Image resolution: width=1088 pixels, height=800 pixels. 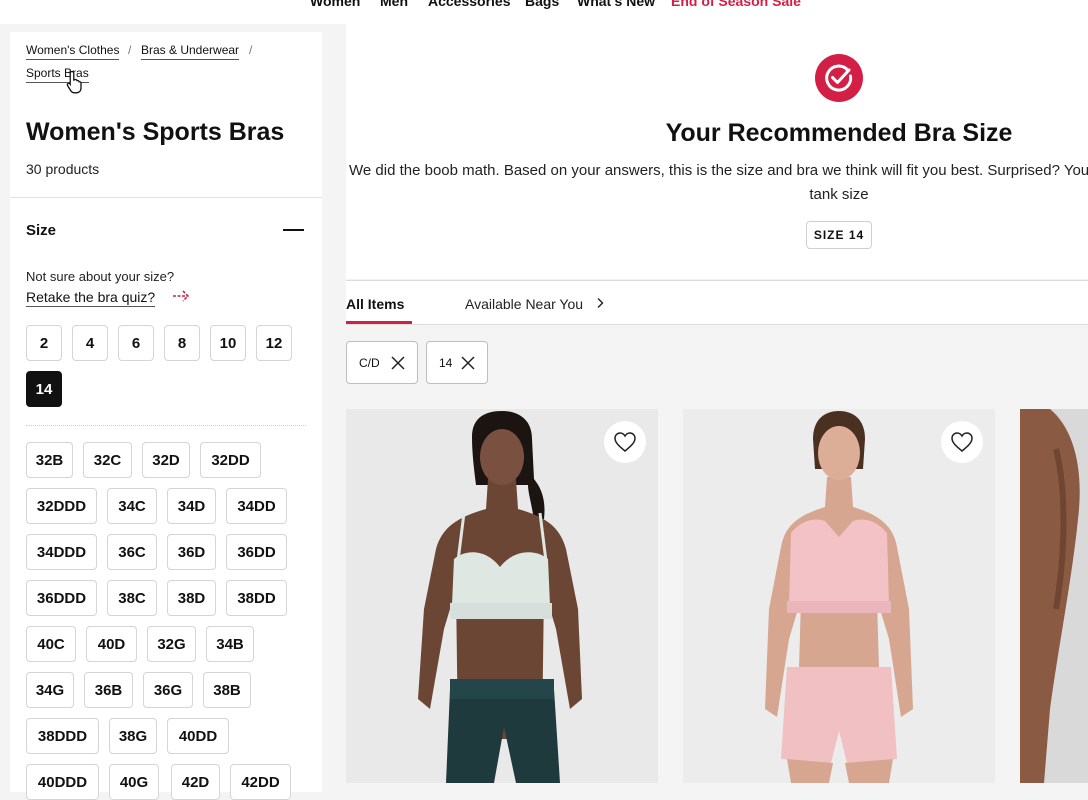 What do you see at coordinates (100, 276) in the screenshot?
I see `size-help-text: Not sure about your size?` at bounding box center [100, 276].